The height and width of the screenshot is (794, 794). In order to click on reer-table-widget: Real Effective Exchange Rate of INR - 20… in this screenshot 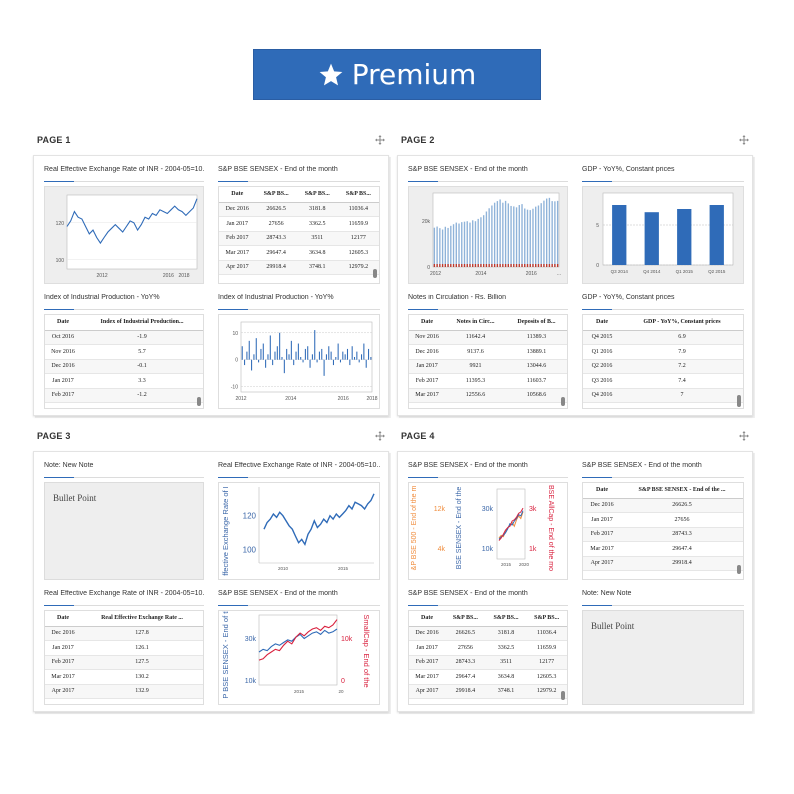, I will do `click(124, 647)`.